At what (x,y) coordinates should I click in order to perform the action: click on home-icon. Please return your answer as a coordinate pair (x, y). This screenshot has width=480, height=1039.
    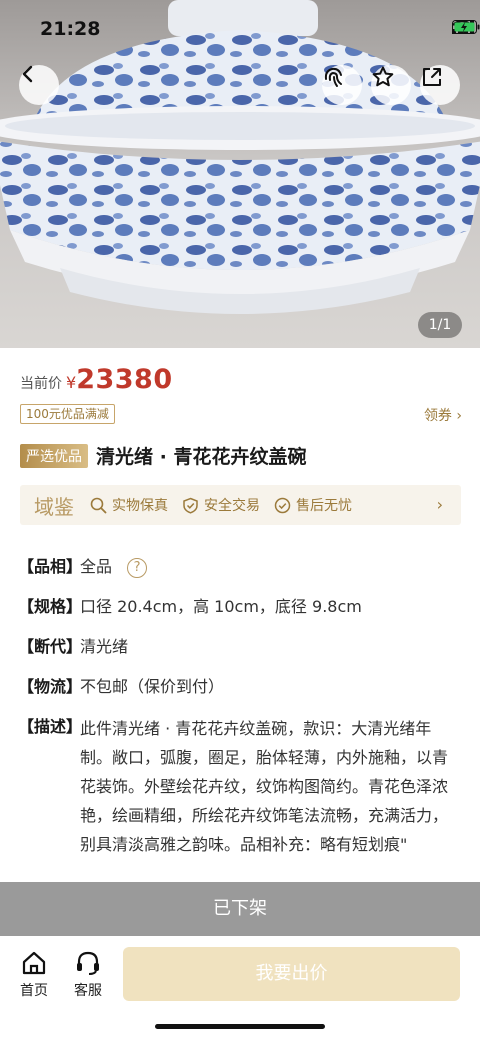
    Looking at the image, I should click on (34, 963).